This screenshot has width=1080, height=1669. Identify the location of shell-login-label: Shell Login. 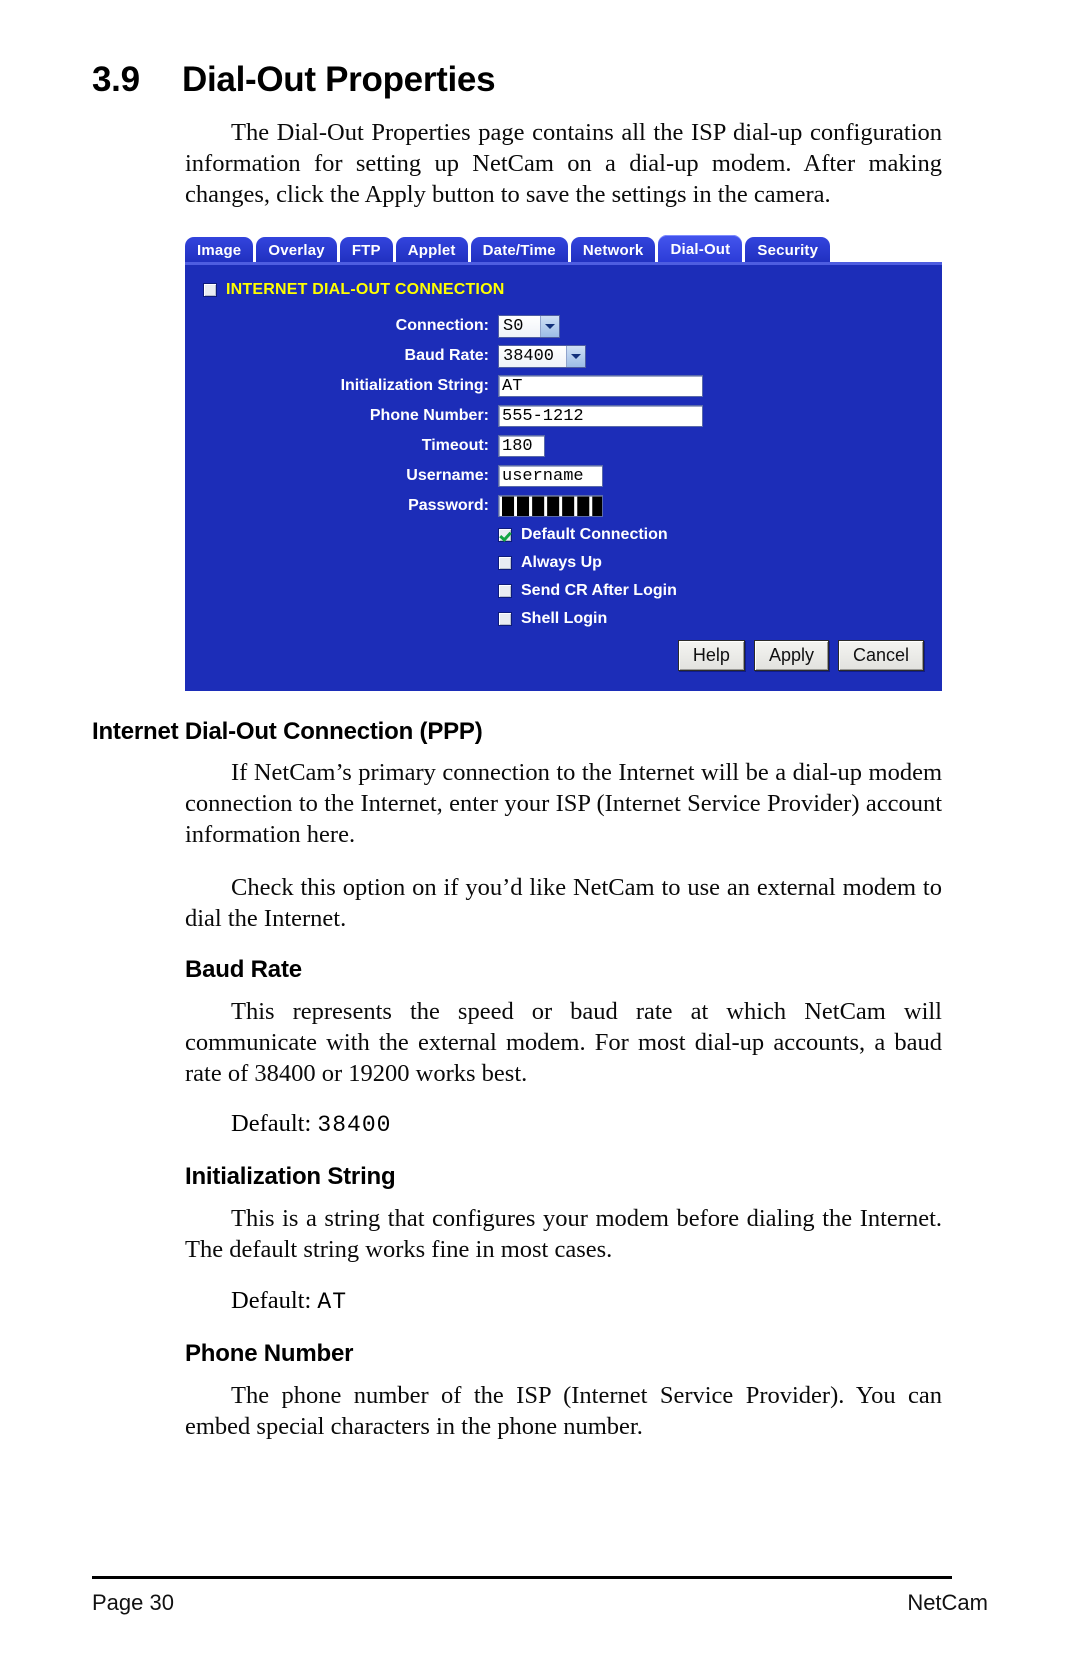
(564, 618).